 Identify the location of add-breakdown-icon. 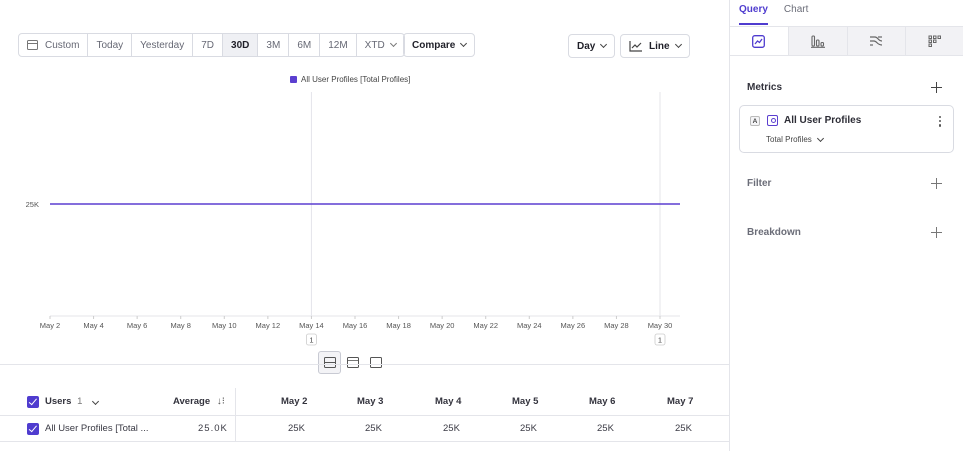
(936, 232).